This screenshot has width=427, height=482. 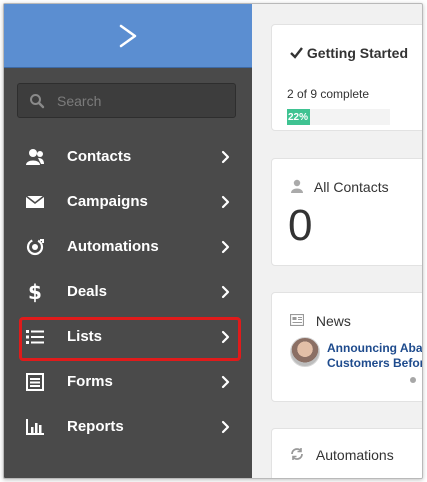 I want to click on sidebar-item-label: Forms, so click(x=90, y=381).